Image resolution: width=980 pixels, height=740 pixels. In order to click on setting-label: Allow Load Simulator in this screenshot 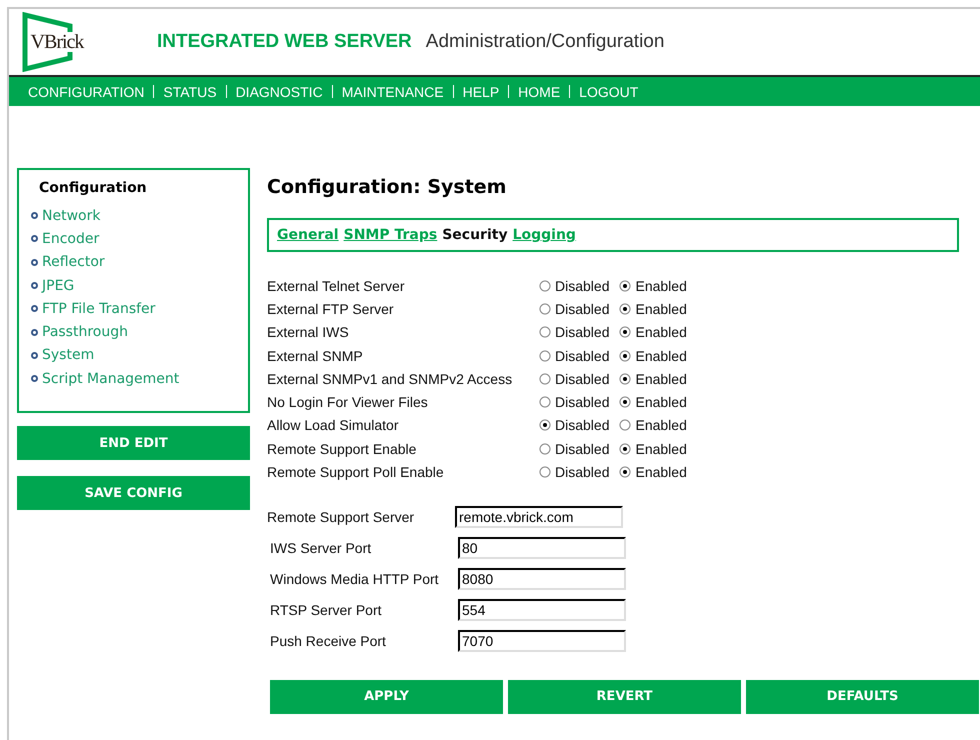, I will do `click(333, 425)`.